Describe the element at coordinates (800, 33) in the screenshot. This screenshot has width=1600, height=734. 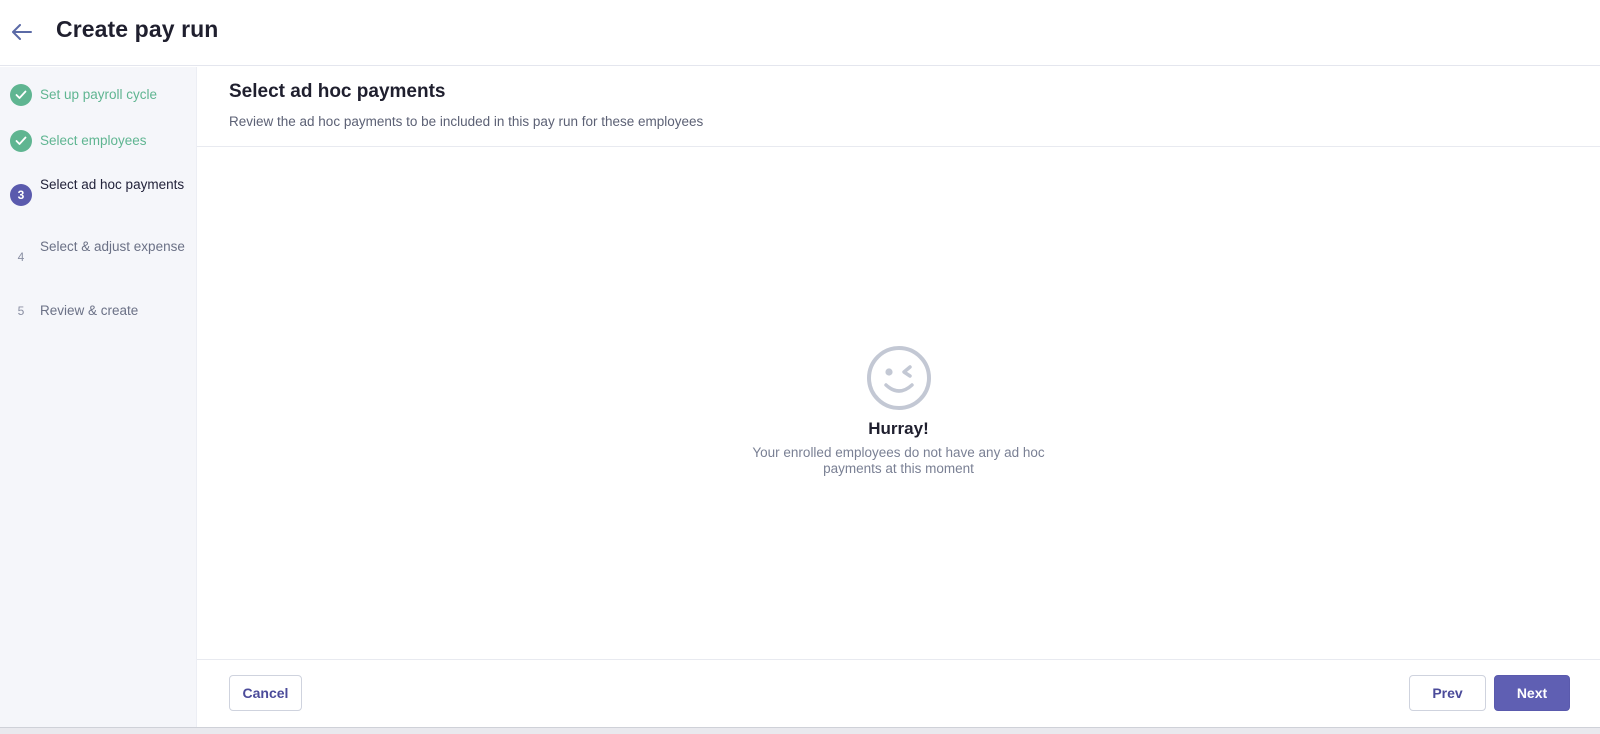
I see `top-bar: Create pay run` at that location.